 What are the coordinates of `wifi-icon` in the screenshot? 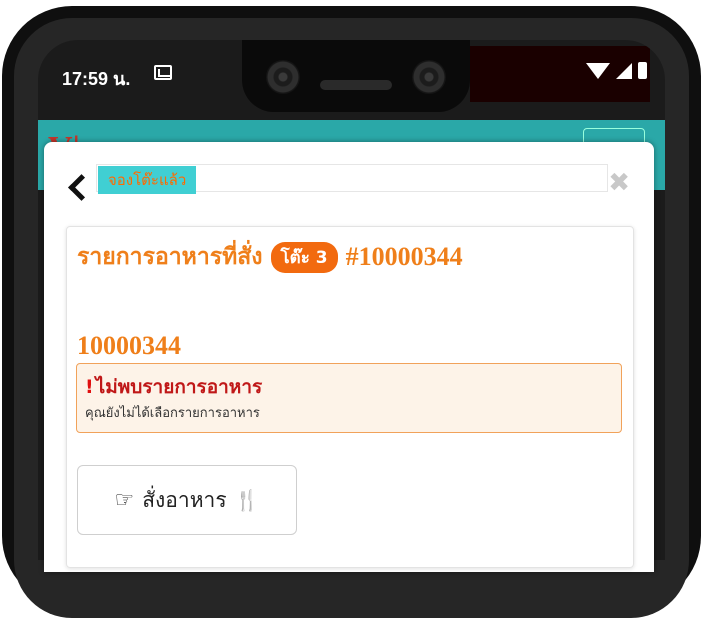 It's located at (598, 70).